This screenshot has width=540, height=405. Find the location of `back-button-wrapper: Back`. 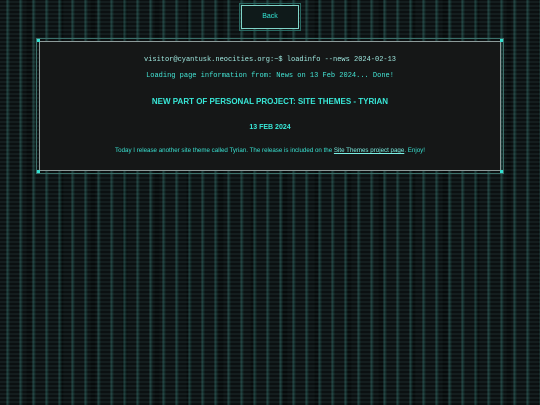

back-button-wrapper: Back is located at coordinates (270, 17).